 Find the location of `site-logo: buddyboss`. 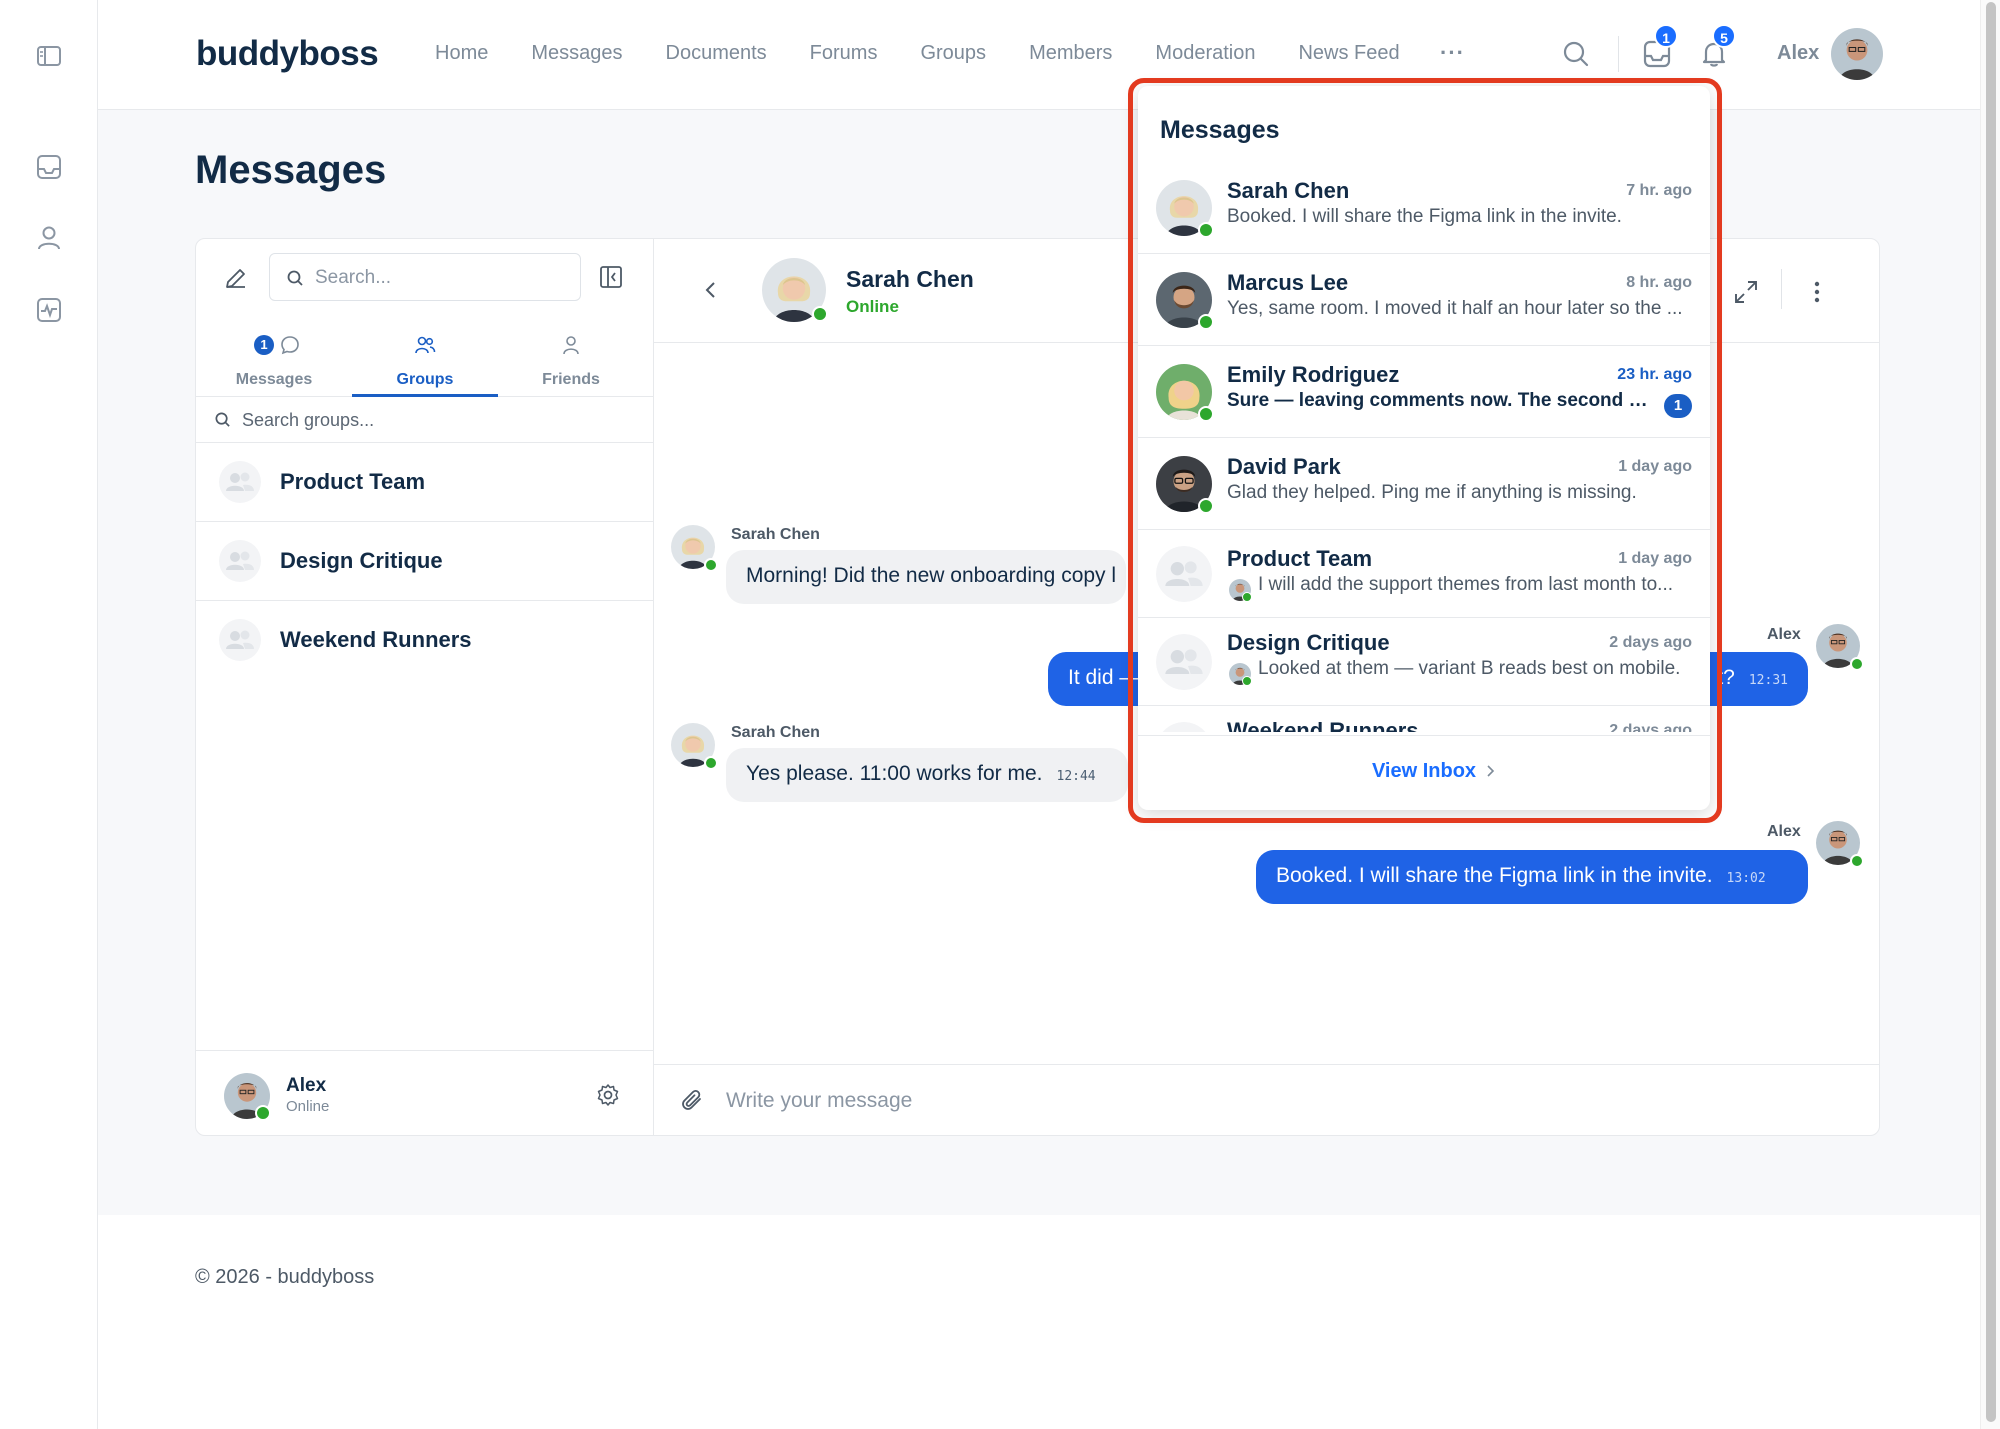

site-logo: buddyboss is located at coordinates (287, 54).